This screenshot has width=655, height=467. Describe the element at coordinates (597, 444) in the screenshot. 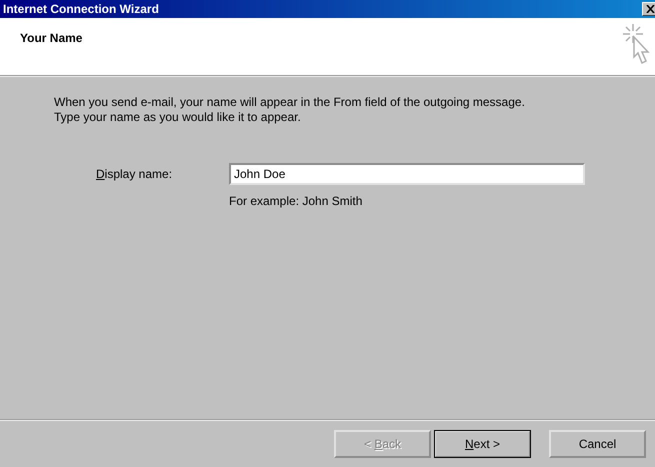

I see `cancel-button: Cancel` at that location.